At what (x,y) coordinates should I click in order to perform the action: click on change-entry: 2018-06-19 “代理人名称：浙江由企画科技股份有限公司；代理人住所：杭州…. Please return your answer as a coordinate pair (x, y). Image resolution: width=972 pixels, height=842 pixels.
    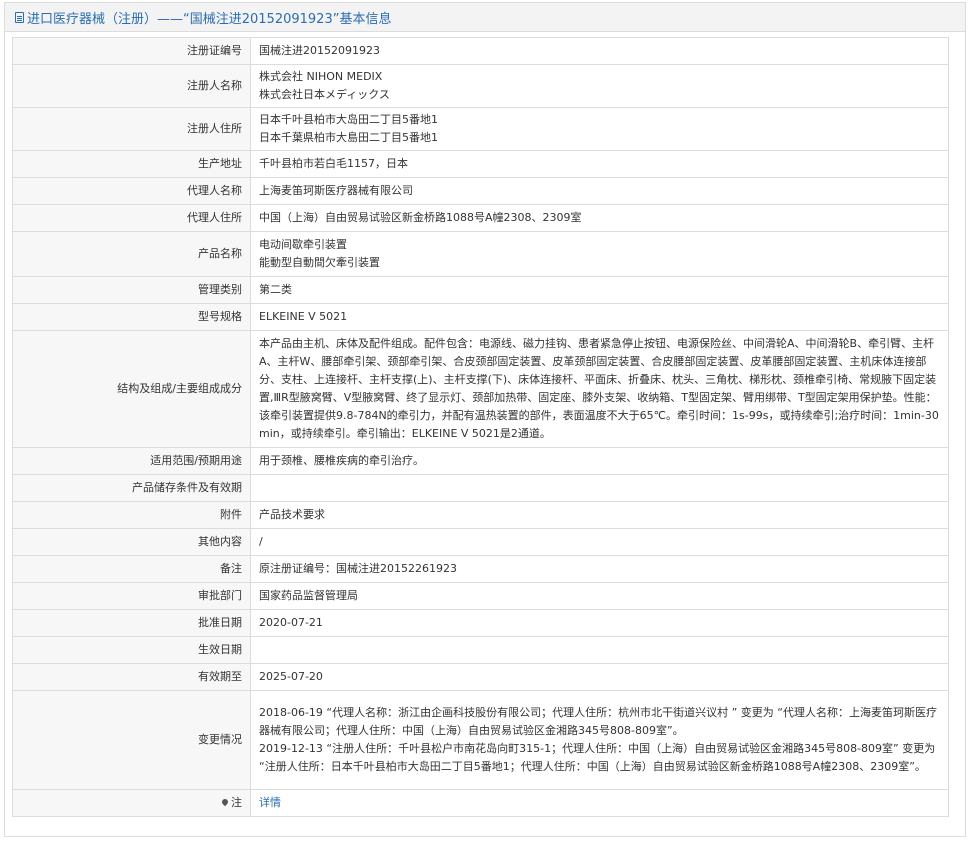
    Looking at the image, I should click on (598, 721).